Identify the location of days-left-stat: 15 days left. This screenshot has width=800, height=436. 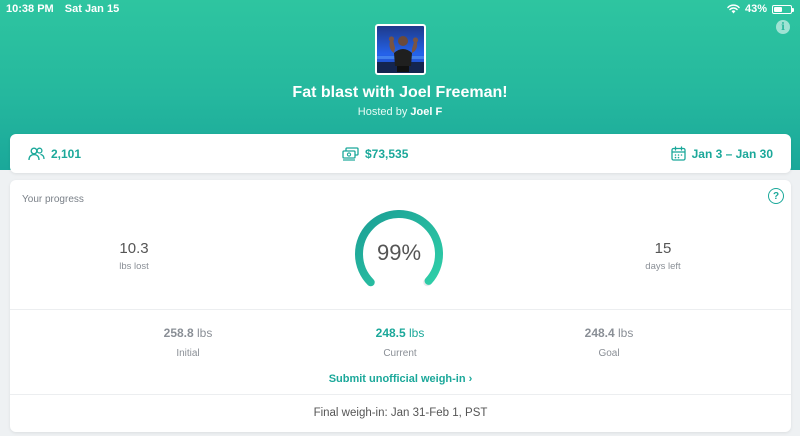
(663, 256).